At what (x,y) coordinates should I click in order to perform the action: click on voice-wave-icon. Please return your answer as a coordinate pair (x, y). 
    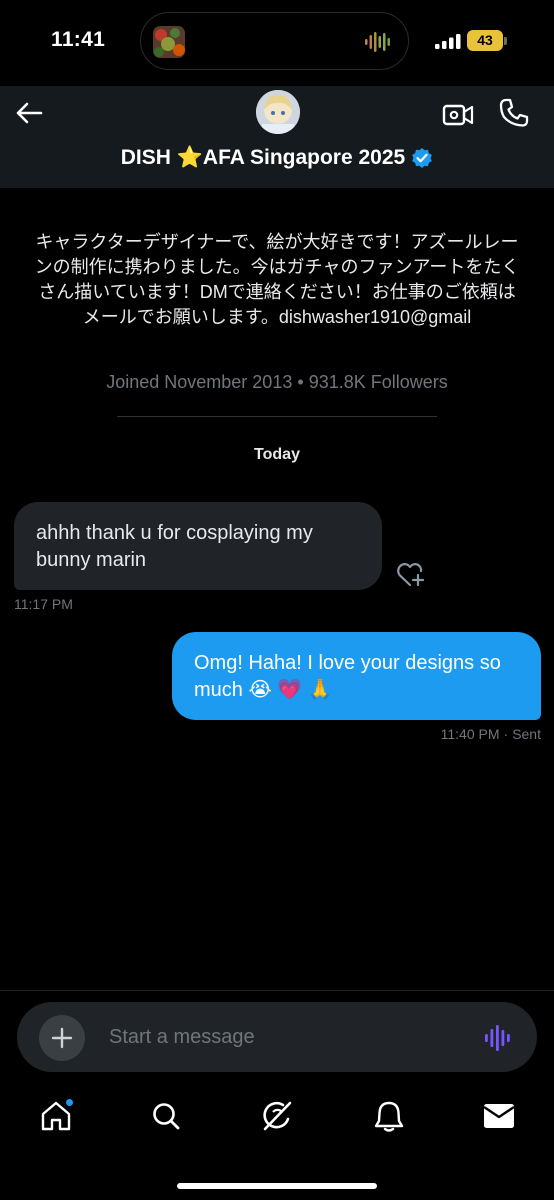
    Looking at the image, I should click on (498, 1038).